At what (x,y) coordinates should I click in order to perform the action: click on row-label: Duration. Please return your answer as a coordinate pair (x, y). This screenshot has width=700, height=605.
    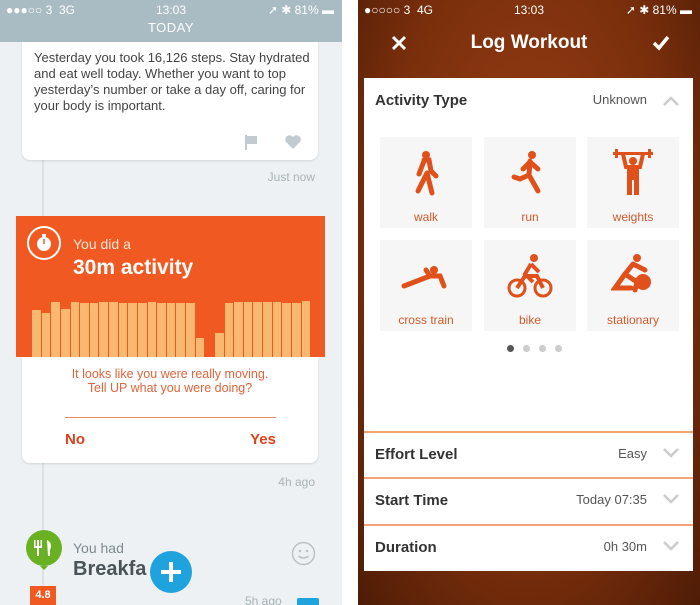
    Looking at the image, I should click on (406, 547).